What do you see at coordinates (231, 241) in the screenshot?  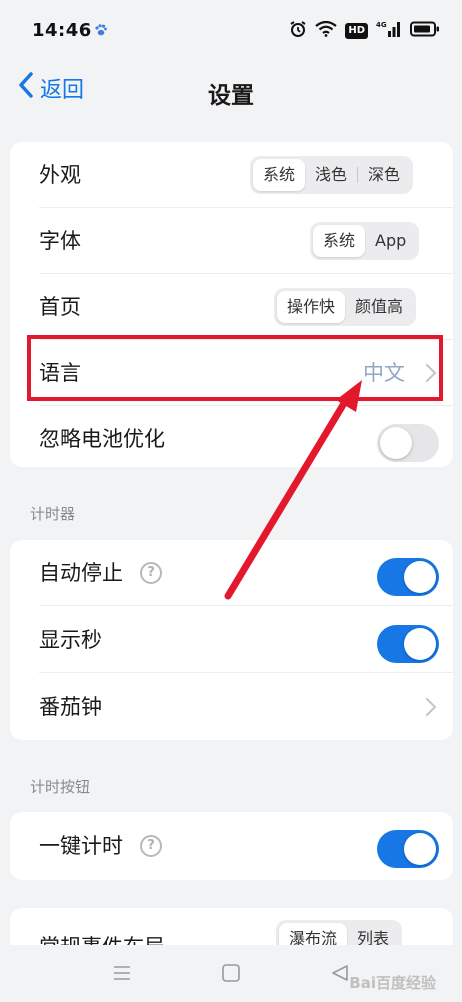 I see `font-row: 字体 系统 App` at bounding box center [231, 241].